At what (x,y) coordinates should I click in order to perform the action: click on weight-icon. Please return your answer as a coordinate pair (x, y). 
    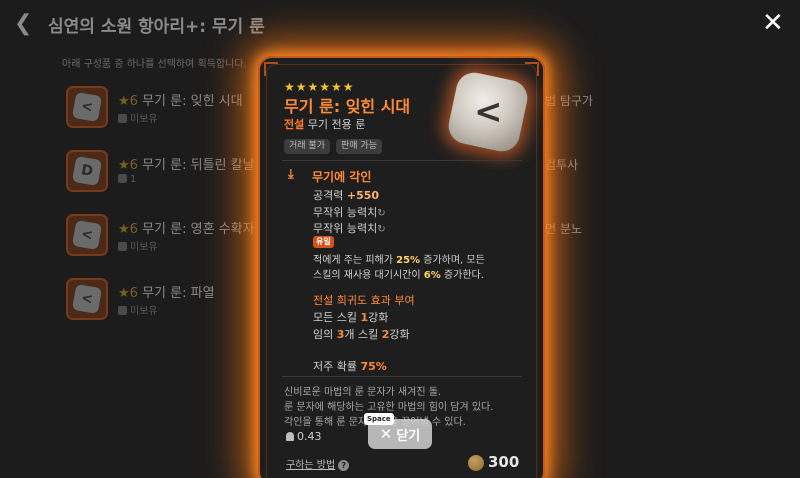
    Looking at the image, I should click on (290, 436).